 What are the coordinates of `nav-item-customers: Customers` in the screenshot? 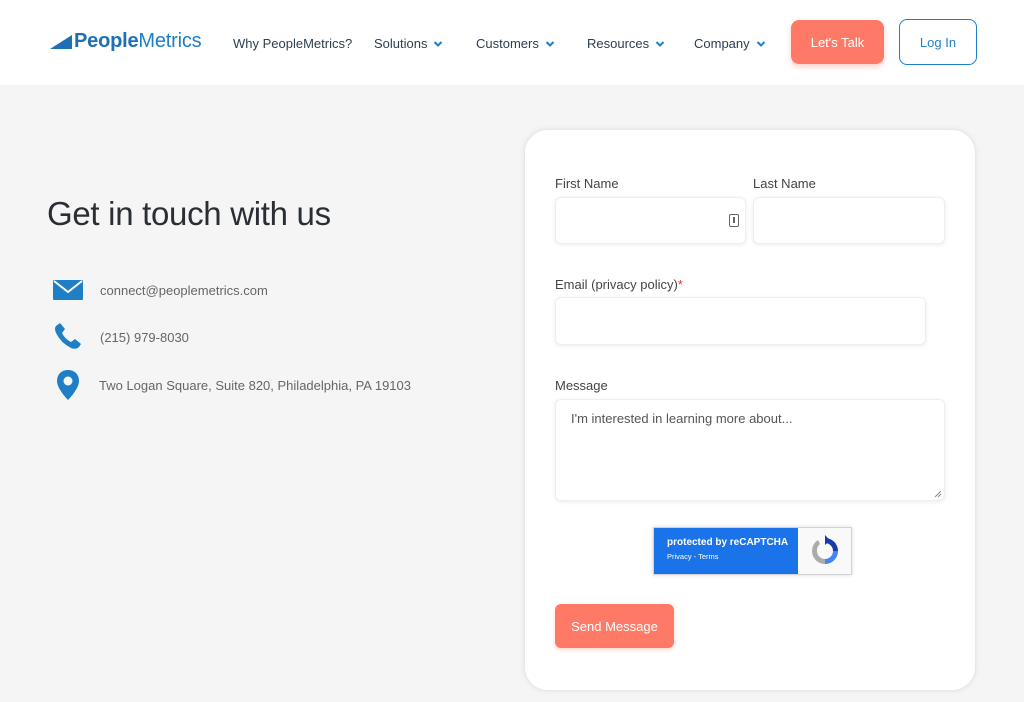 It's located at (515, 43).